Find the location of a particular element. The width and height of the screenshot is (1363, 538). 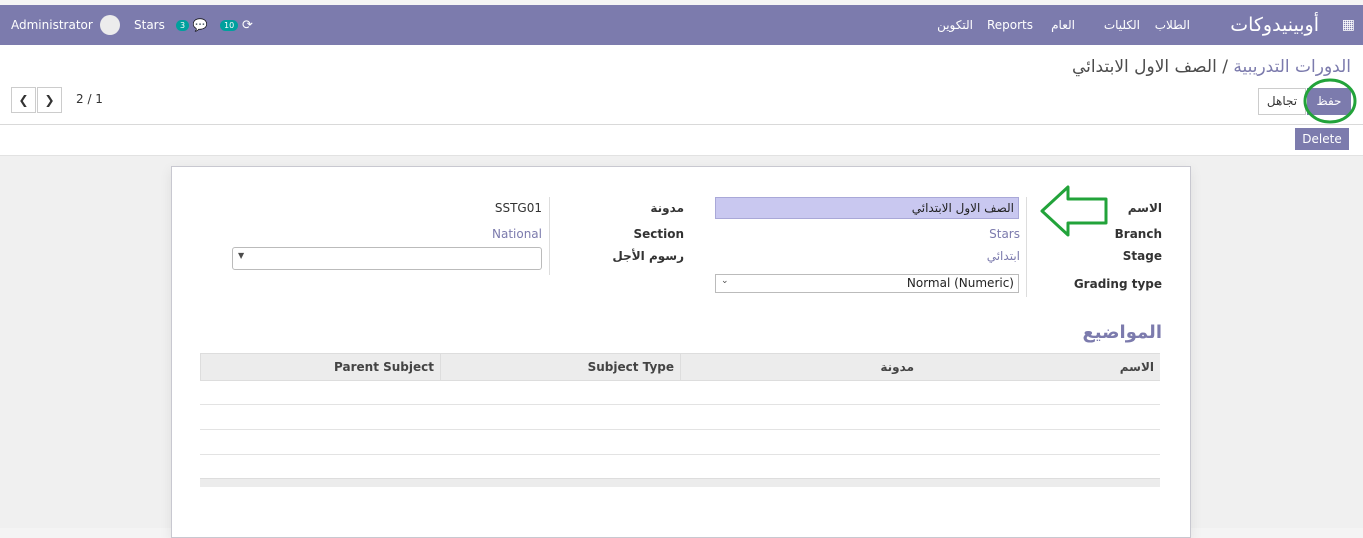

messages-count-badge: 3 is located at coordinates (183, 25).